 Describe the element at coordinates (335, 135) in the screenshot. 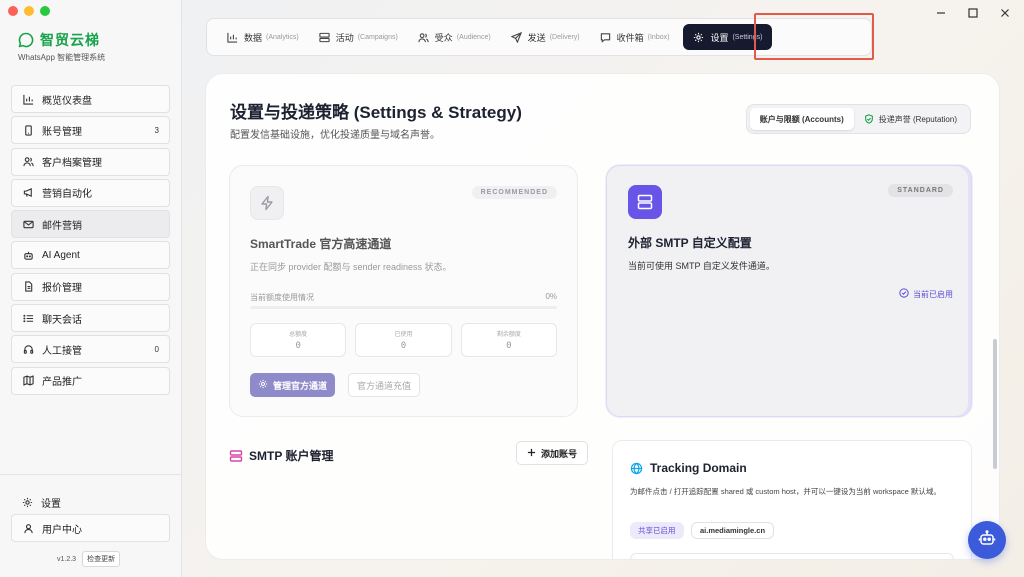

I see `page-subtitle: 配置发信基础设施，优化投递质量与域名声誉。` at that location.